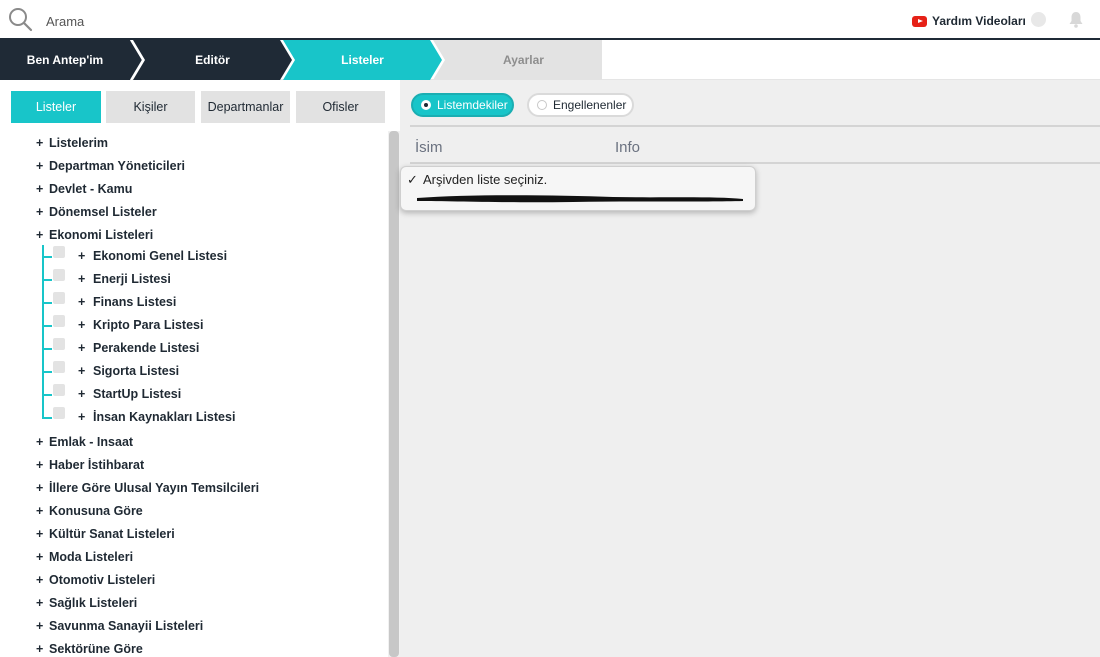 Image resolution: width=1100 pixels, height=657 pixels. I want to click on tree-item: + Ekonomi Listeleri, so click(94, 235).